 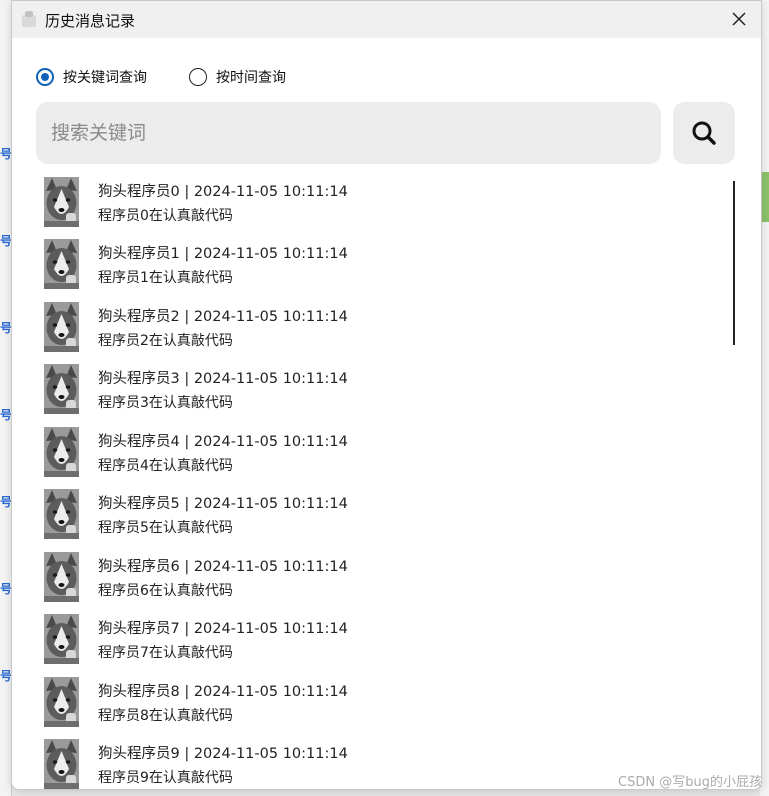 What do you see at coordinates (251, 78) in the screenshot?
I see `radio-label-time: 按时间查询` at bounding box center [251, 78].